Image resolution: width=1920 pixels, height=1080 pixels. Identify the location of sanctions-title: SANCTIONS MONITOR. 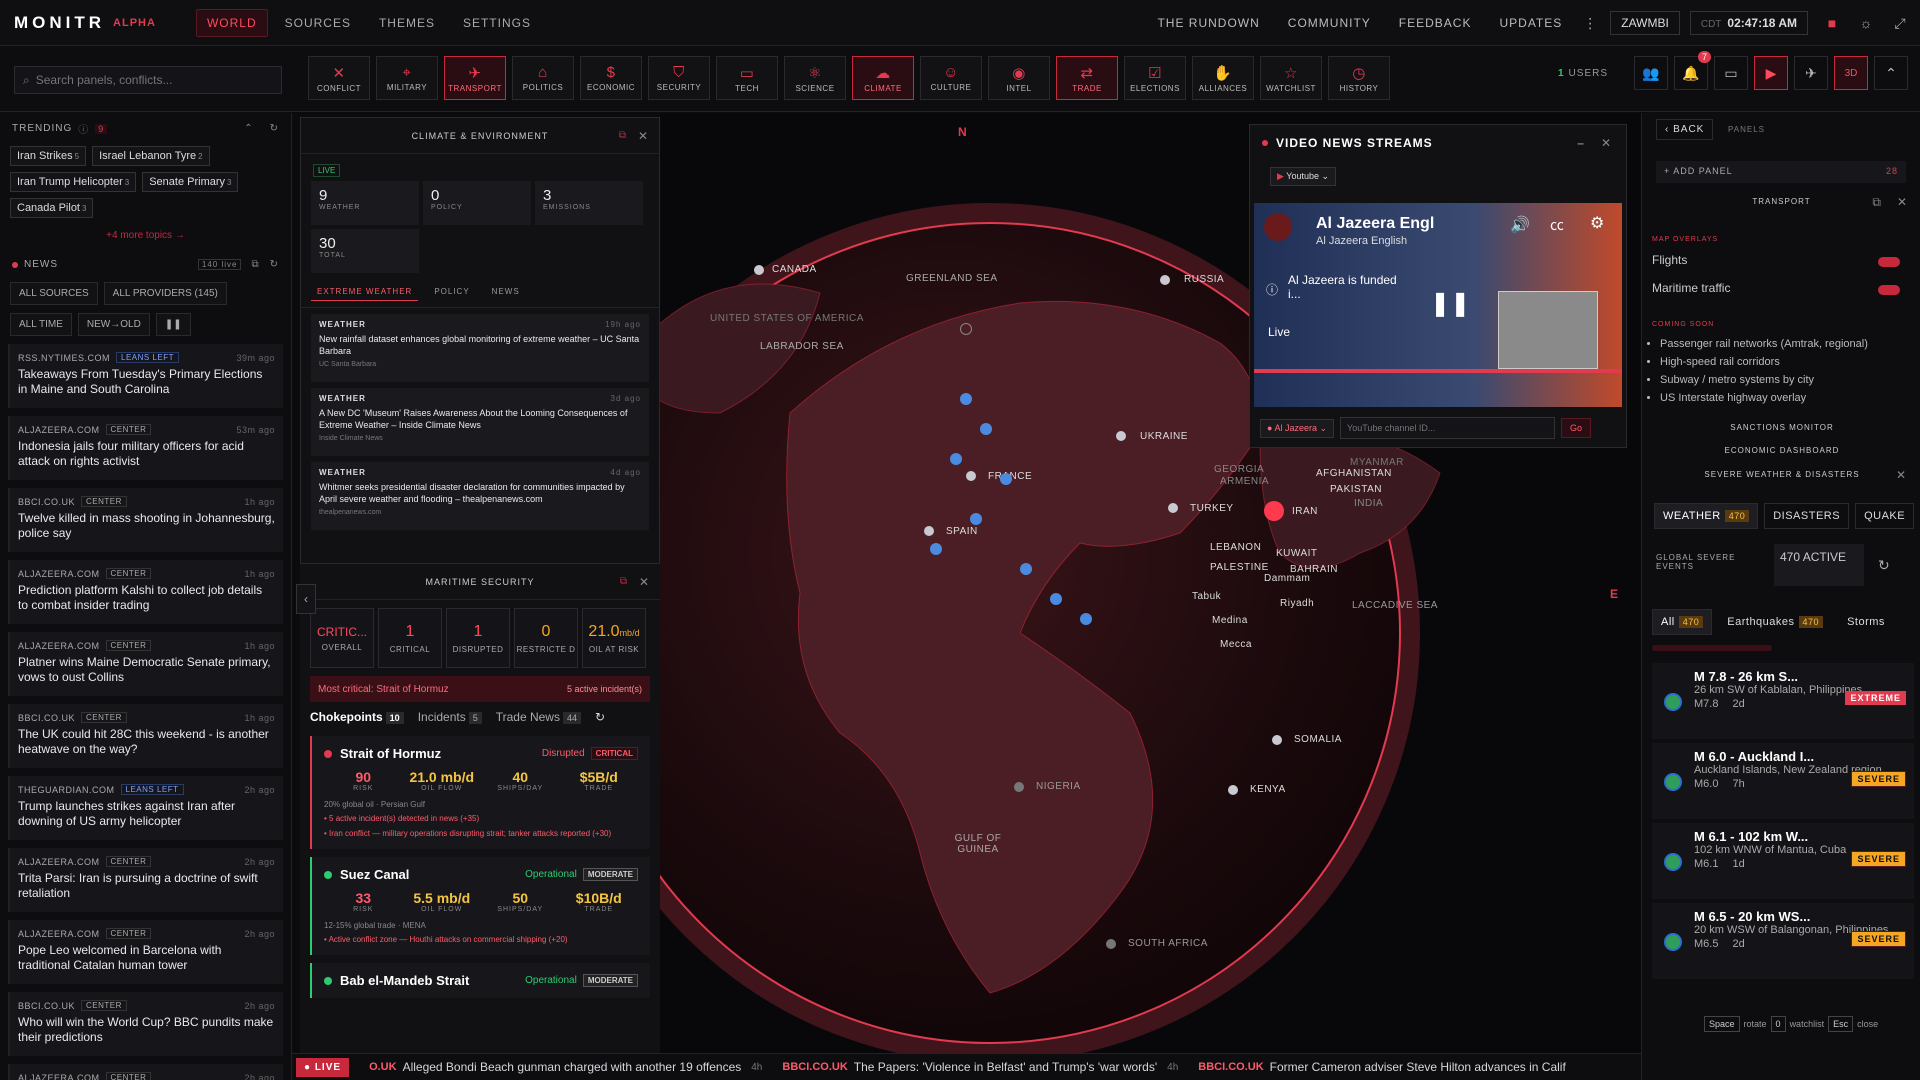
(1782, 427).